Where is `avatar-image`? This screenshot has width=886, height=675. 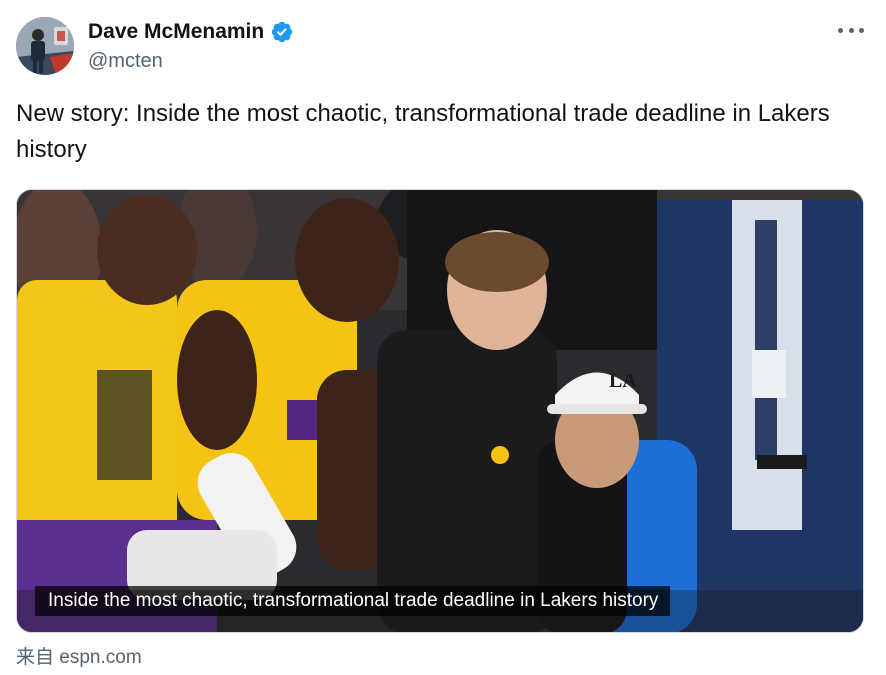
avatar-image is located at coordinates (45, 46).